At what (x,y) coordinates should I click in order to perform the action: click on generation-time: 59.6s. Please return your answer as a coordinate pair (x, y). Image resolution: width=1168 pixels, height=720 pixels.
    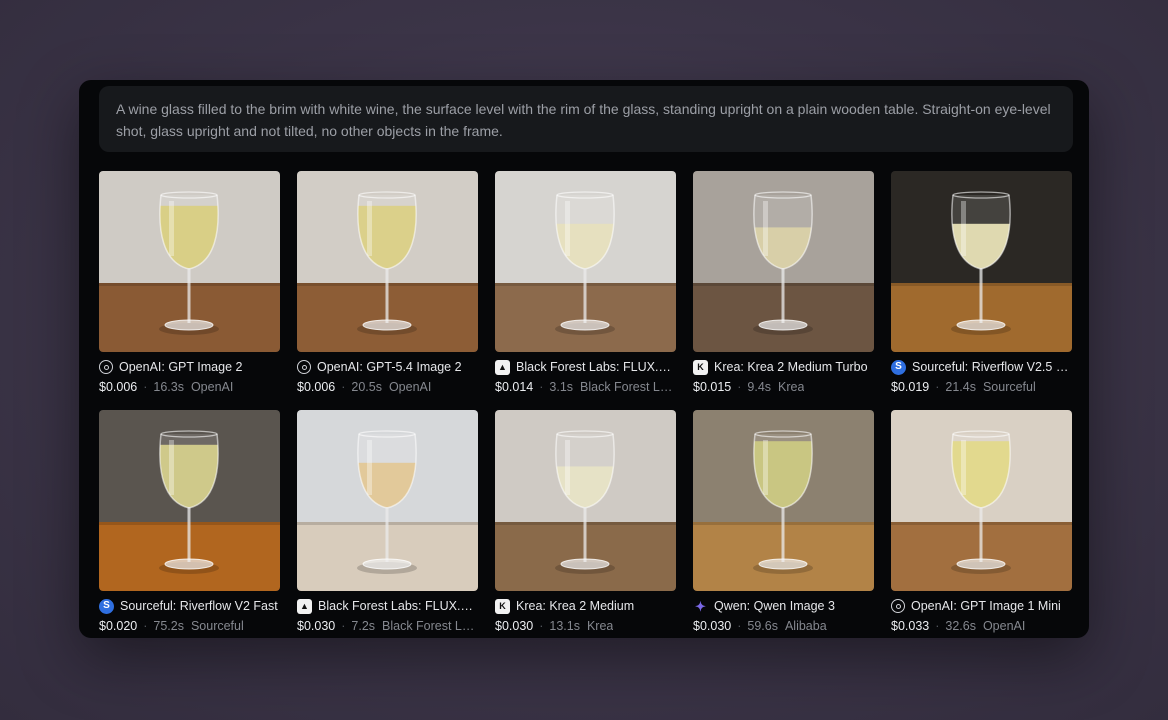
    Looking at the image, I should click on (762, 626).